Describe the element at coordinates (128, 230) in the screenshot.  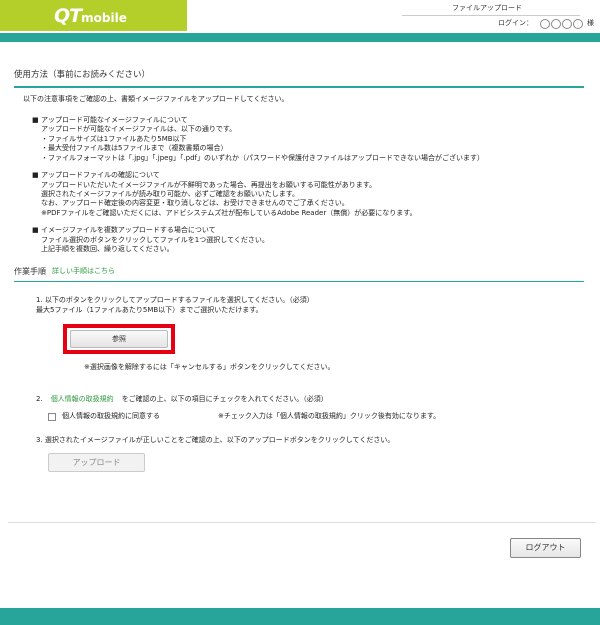
I see `block-heading: イメージファイルを複数アップロードする場合について` at that location.